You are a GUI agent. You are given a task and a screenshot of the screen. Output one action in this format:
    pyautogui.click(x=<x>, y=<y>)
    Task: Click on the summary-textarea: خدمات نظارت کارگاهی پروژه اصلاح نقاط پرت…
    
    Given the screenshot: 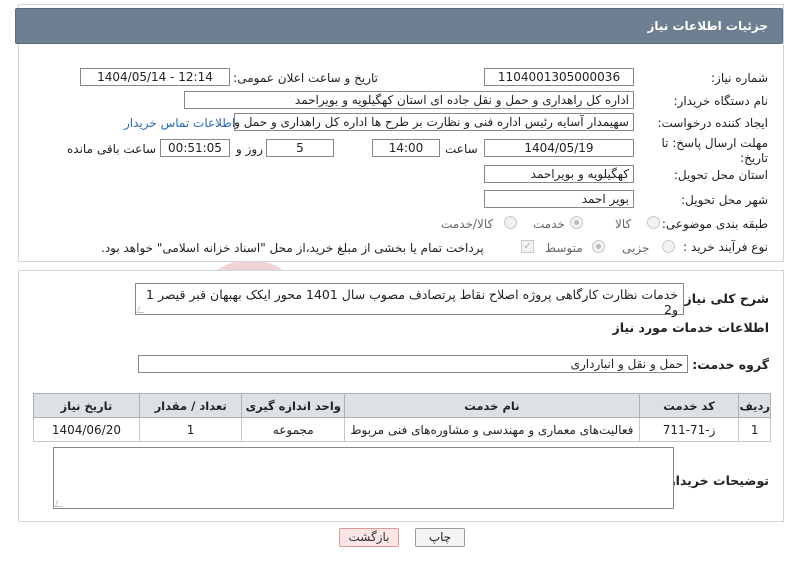 What is the action you would take?
    pyautogui.click(x=409, y=300)
    